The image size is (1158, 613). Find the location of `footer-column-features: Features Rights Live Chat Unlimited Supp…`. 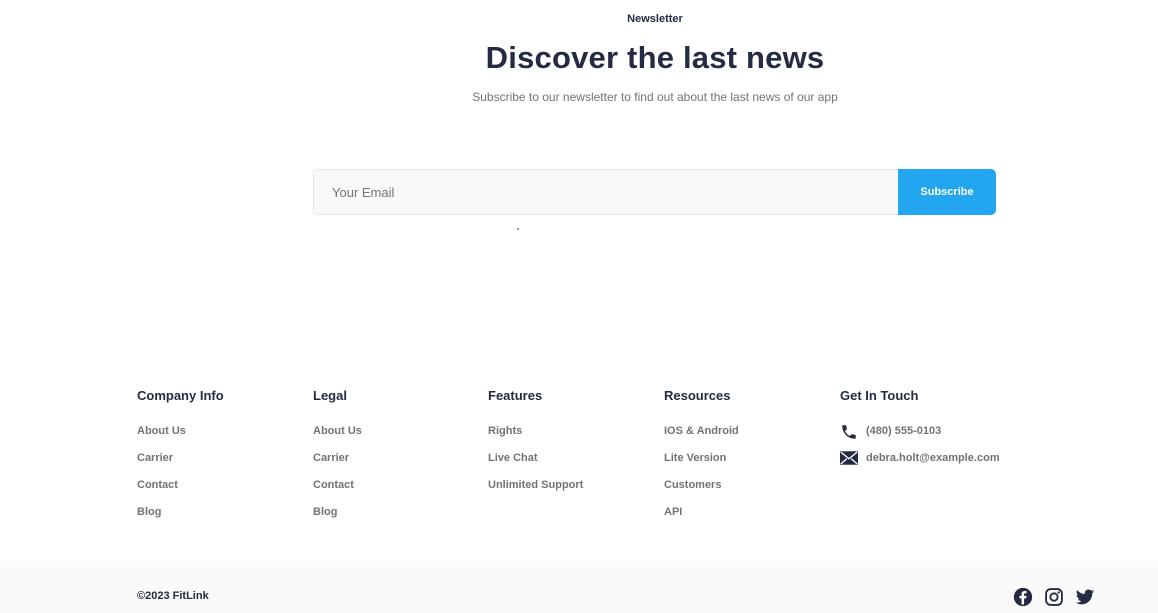

footer-column-features: Features Rights Live Chat Unlimited Supp… is located at coordinates (535, 447).